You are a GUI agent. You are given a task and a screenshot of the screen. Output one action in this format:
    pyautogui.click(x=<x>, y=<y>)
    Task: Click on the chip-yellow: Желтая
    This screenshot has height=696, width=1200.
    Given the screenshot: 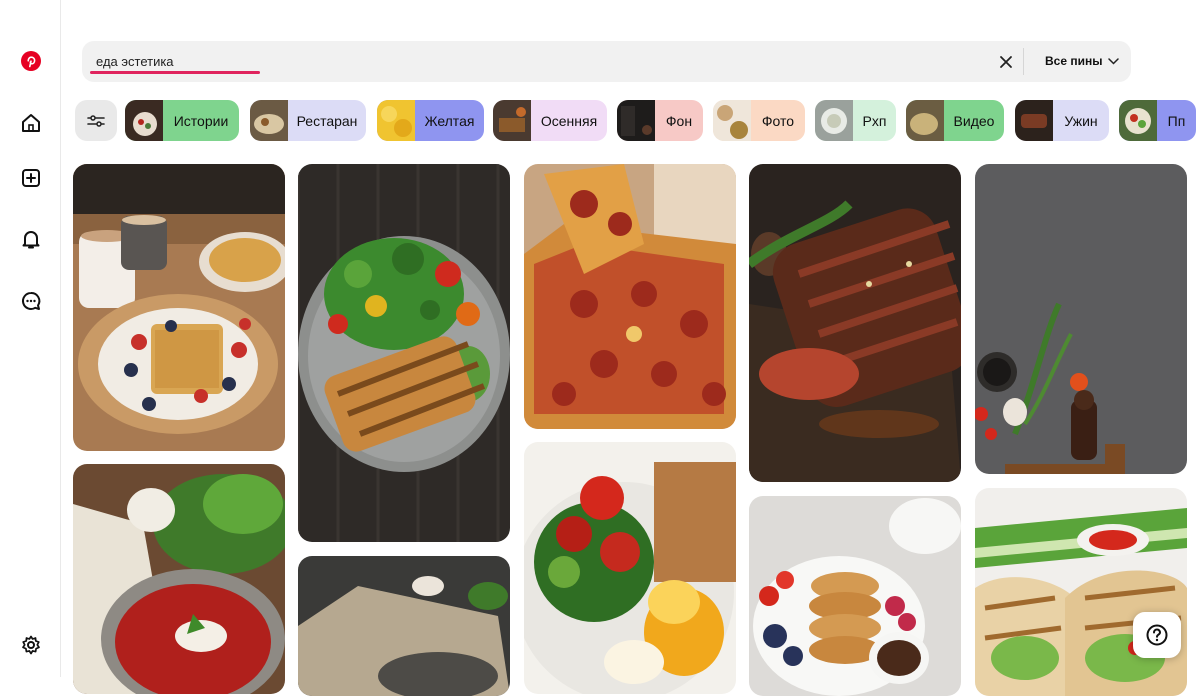 What is the action you would take?
    pyautogui.click(x=430, y=120)
    